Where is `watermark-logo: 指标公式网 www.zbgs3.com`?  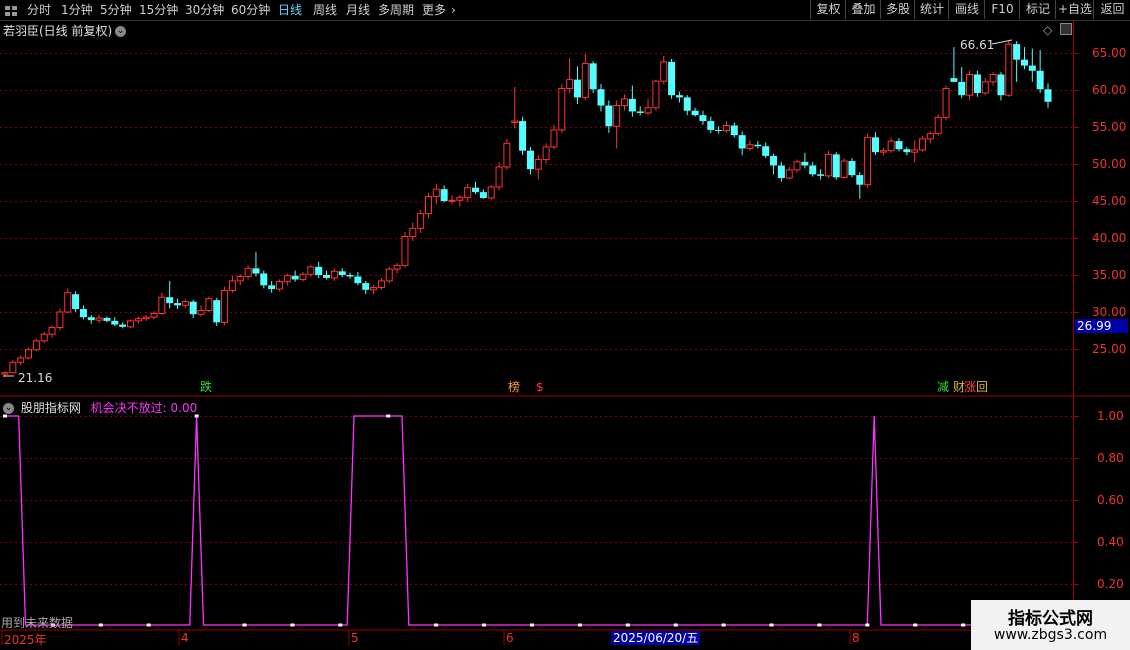
watermark-logo: 指标公式网 www.zbgs3.com is located at coordinates (1050, 625).